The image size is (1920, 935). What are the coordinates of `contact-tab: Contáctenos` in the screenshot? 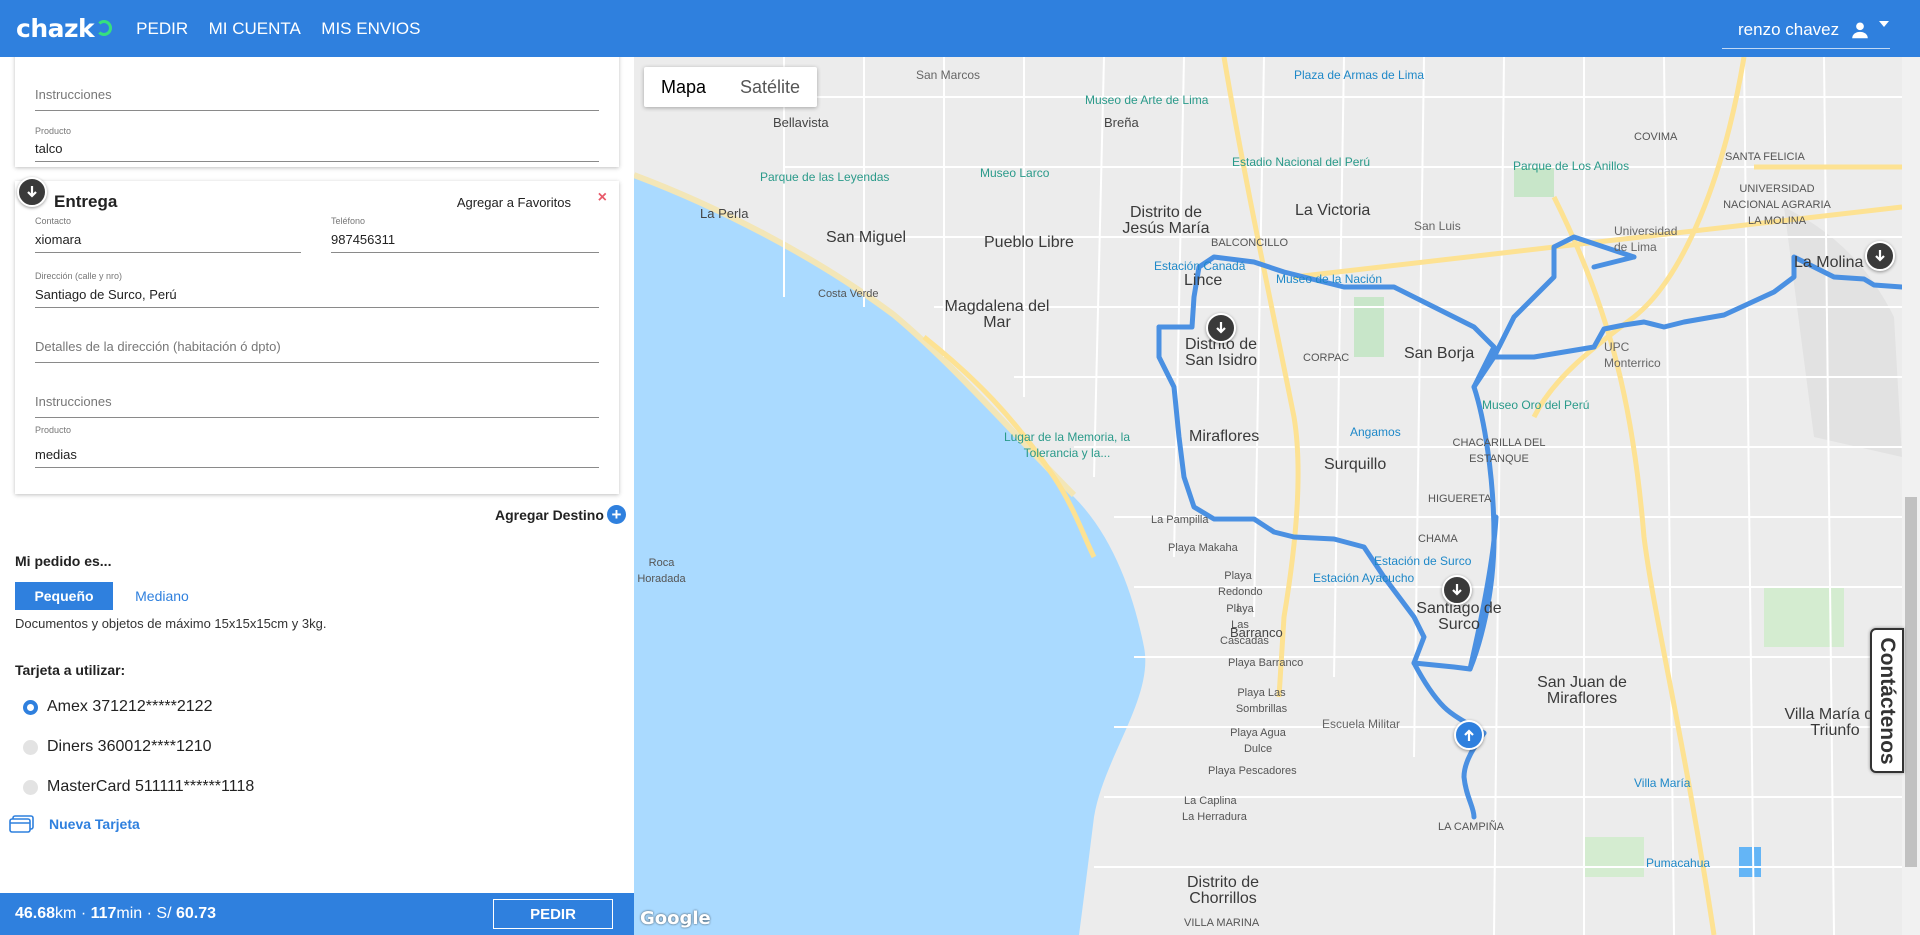 It's located at (1887, 700).